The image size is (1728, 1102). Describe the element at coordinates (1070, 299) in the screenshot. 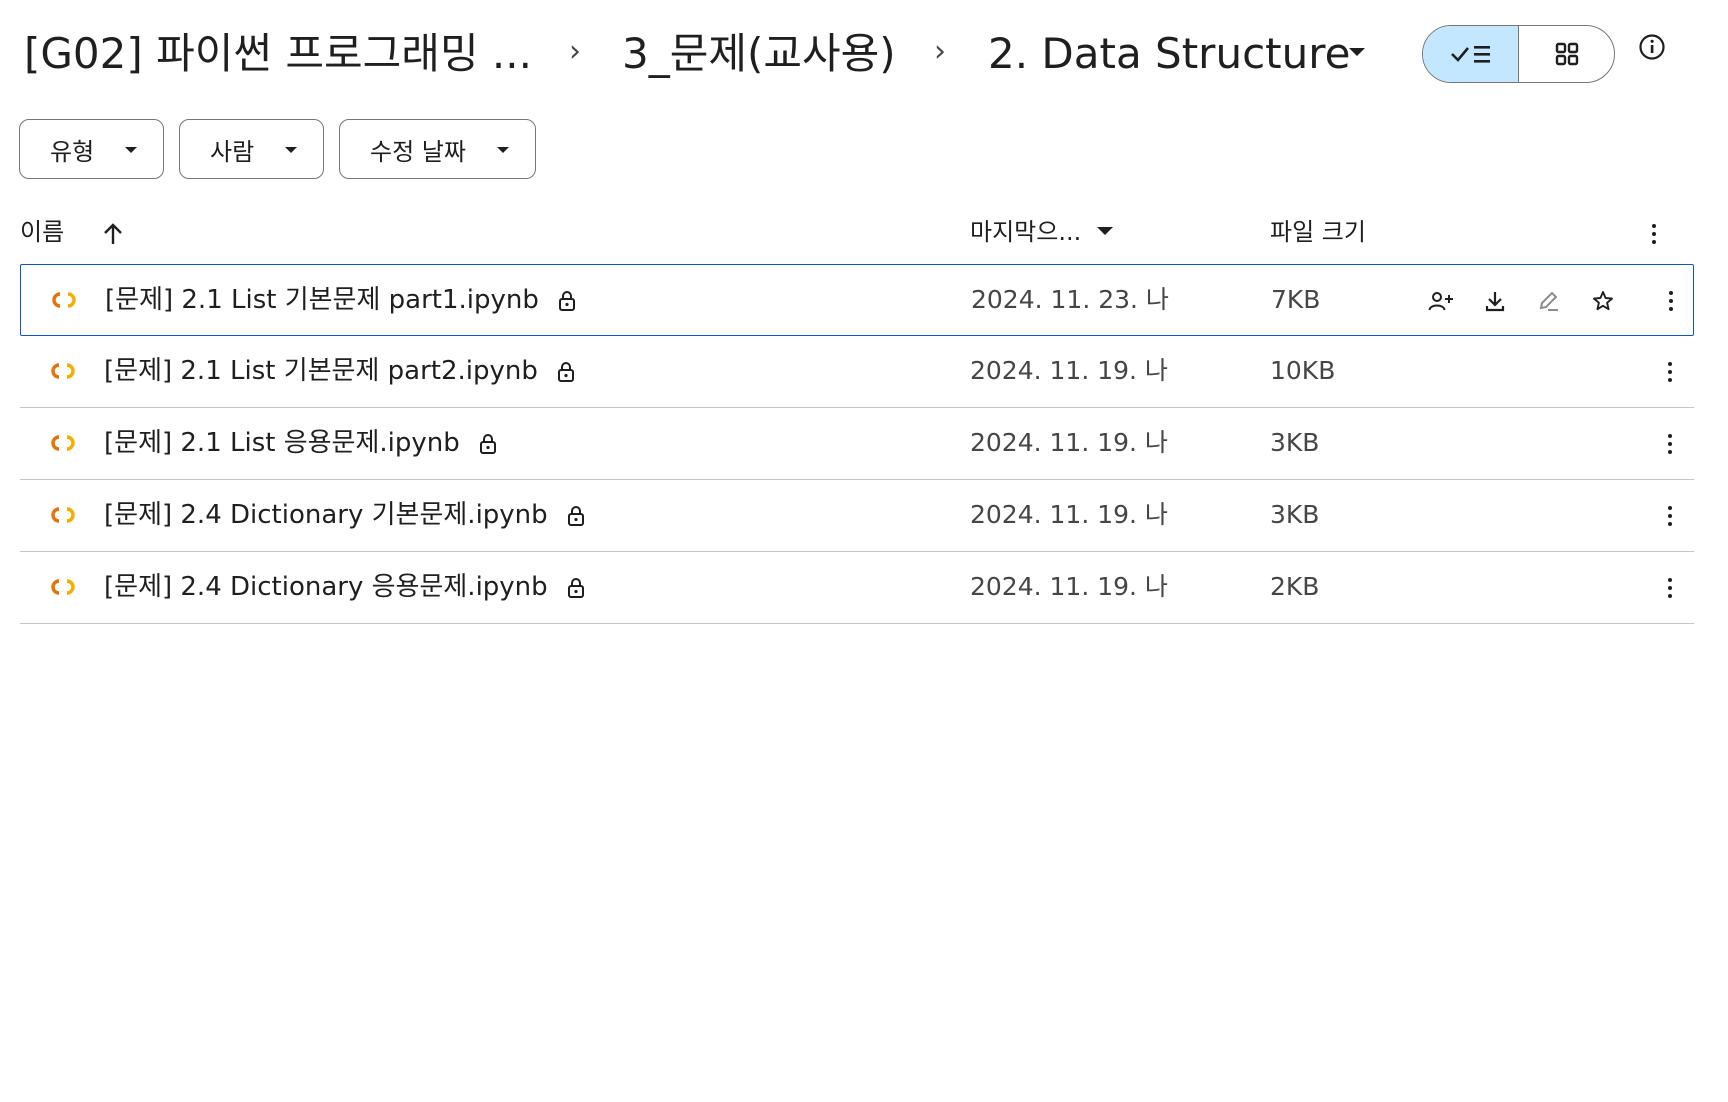

I see `file-modified-date: 2024. 11. 23. 나` at that location.